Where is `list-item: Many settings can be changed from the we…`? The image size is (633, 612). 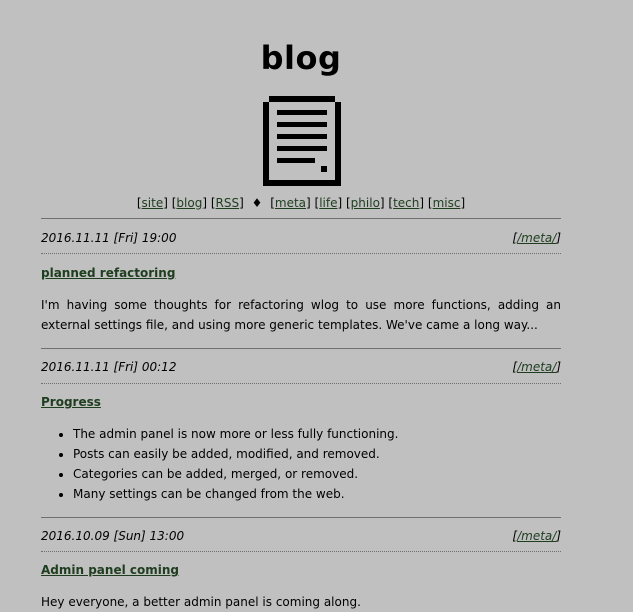
list-item: Many settings can be changed from the we… is located at coordinates (317, 494).